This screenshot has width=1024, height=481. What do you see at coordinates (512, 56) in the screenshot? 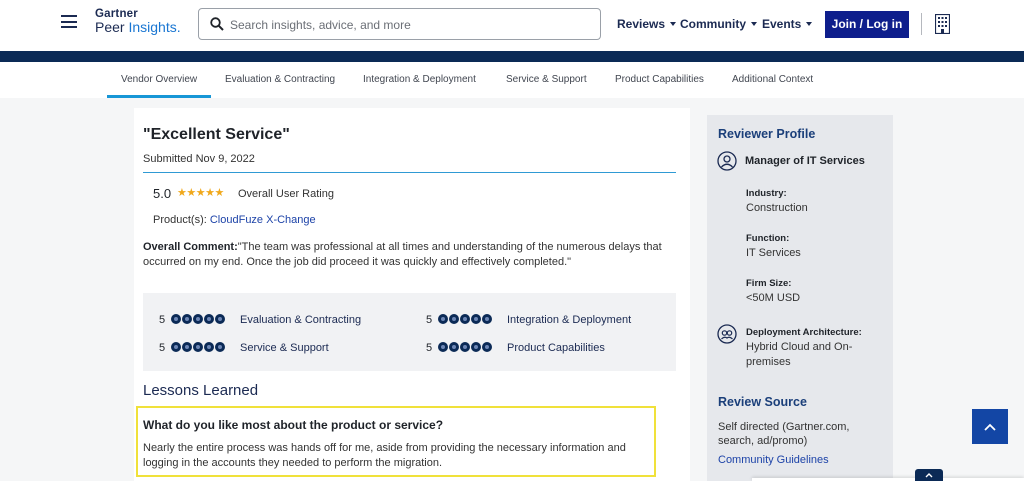
I see `brand-bar` at bounding box center [512, 56].